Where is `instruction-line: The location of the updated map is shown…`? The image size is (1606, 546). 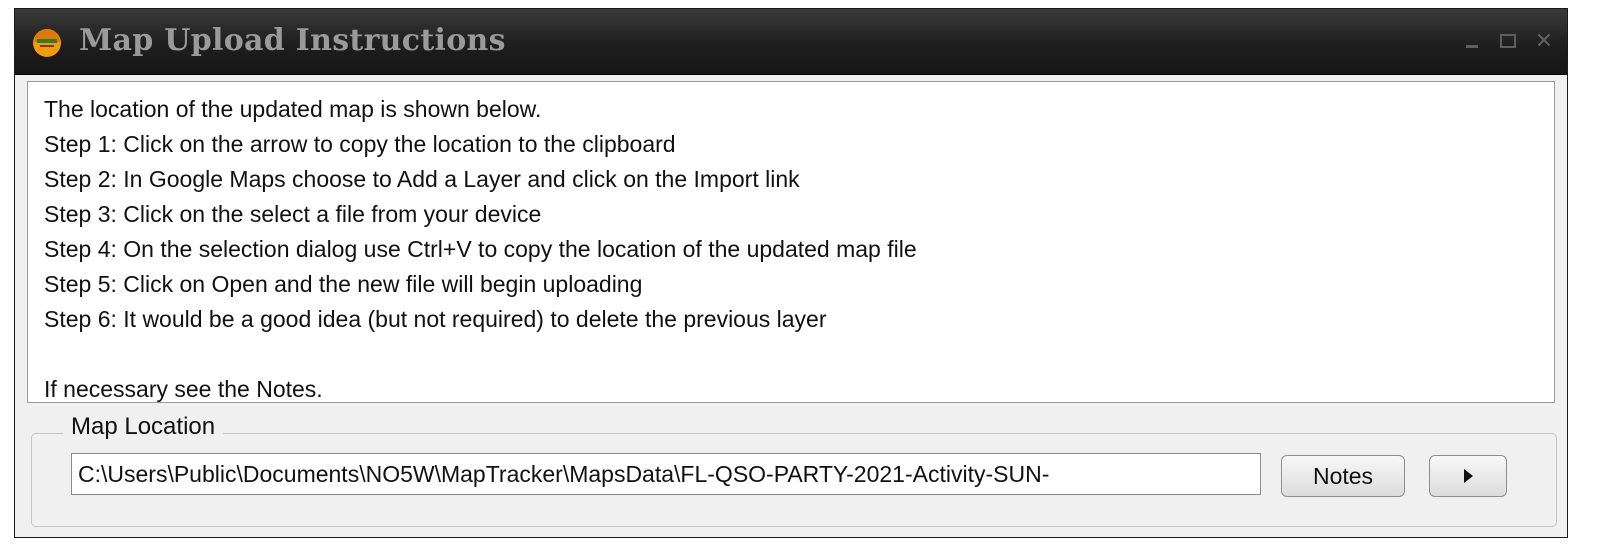
instruction-line: The location of the updated map is shown… is located at coordinates (293, 109).